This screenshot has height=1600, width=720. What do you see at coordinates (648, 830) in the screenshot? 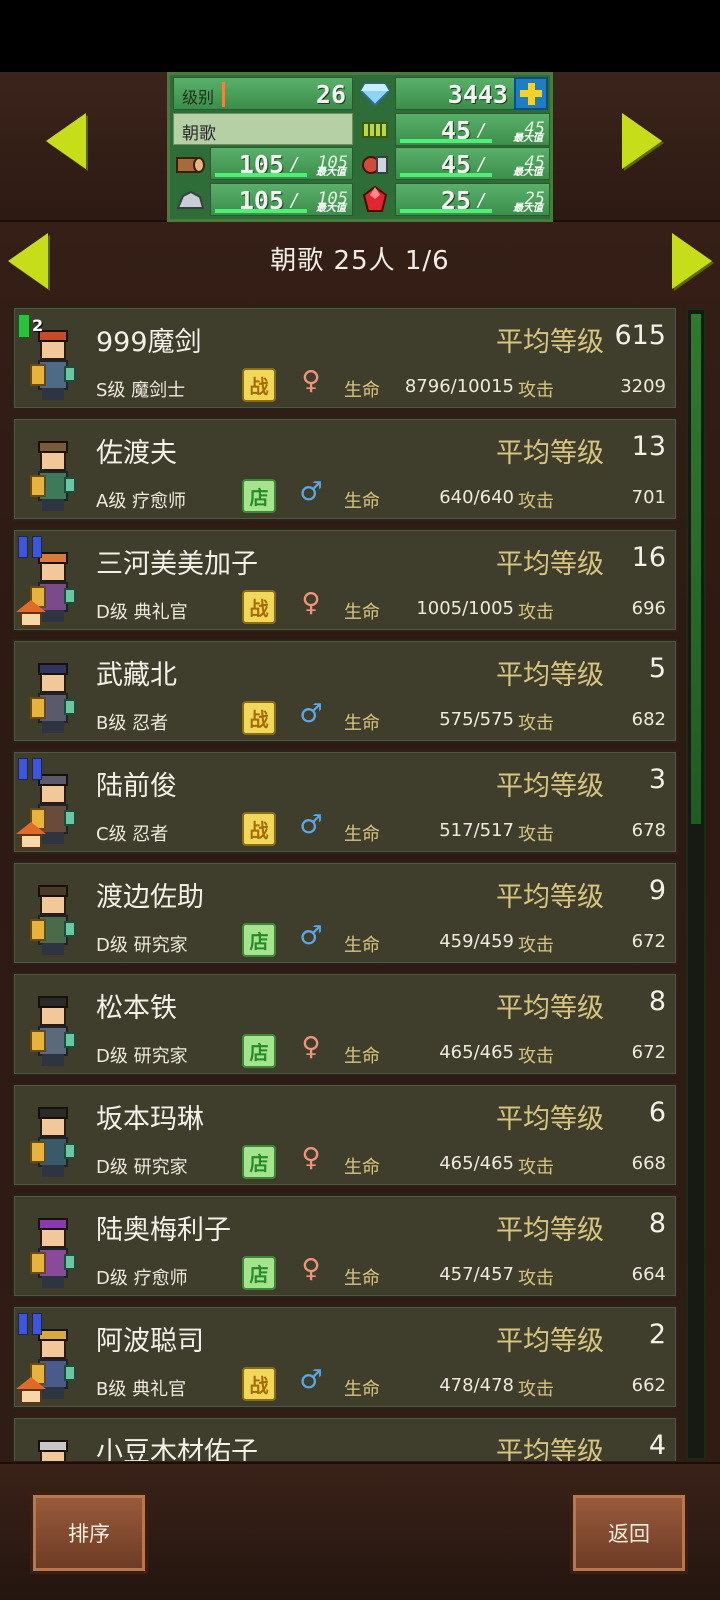
I see `attack-value: 678` at bounding box center [648, 830].